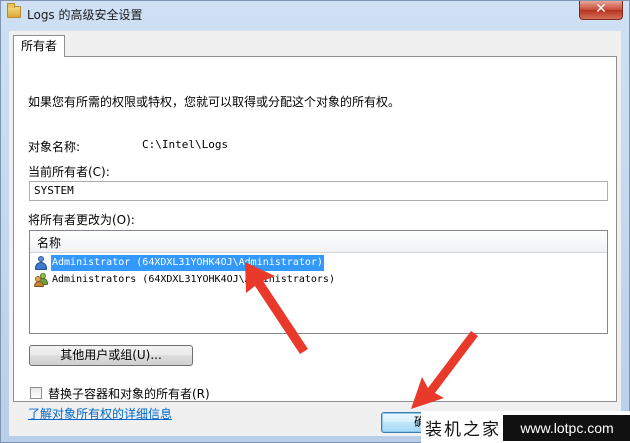 The width and height of the screenshot is (630, 443). I want to click on replace-owner-label: 替换子容器和对象的所有者(R), so click(129, 394).